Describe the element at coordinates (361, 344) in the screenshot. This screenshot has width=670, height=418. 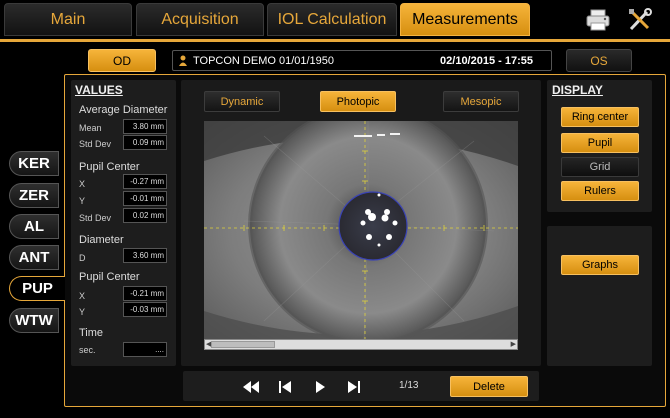
I see `image-scrollbar: ◀ ▶` at that location.